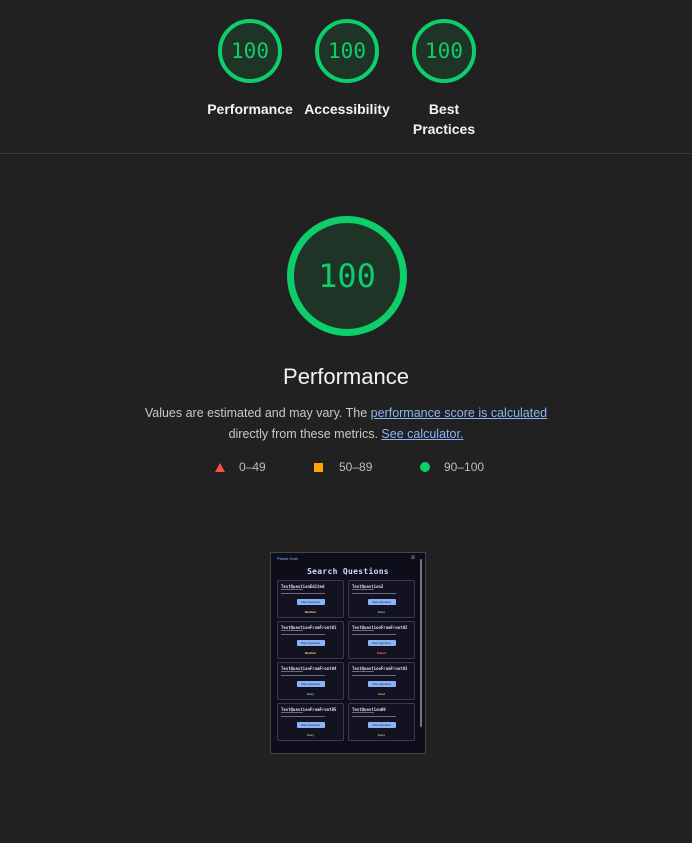  What do you see at coordinates (347, 276) in the screenshot?
I see `performance-score-gauge: 100` at bounding box center [347, 276].